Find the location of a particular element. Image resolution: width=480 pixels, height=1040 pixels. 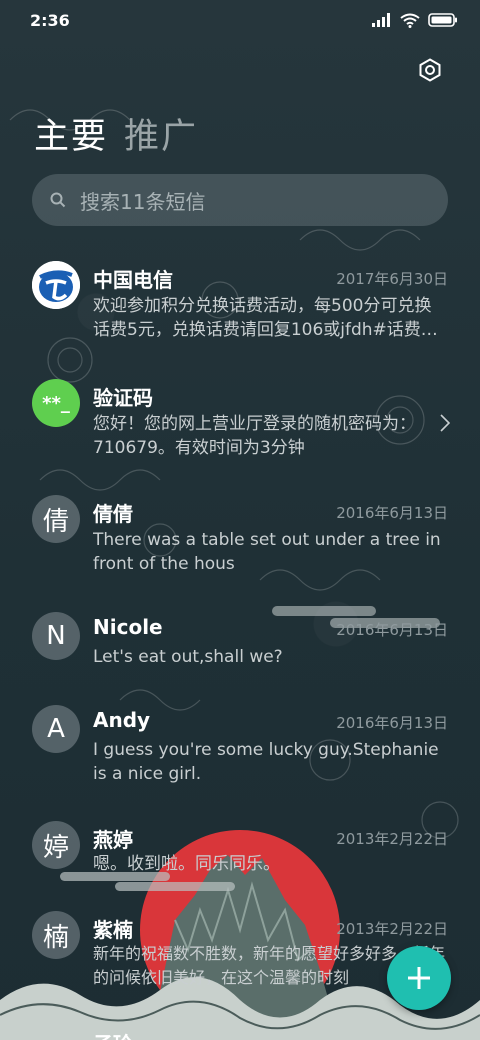

message-preview: Let's eat out,shall we? is located at coordinates (188, 657).